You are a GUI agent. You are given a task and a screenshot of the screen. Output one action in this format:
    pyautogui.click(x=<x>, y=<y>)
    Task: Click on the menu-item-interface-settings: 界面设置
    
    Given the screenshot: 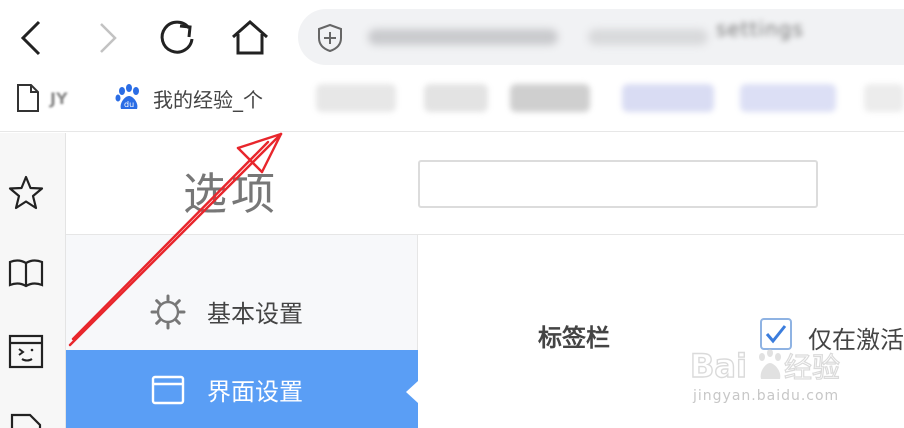 What is the action you would take?
    pyautogui.click(x=242, y=389)
    